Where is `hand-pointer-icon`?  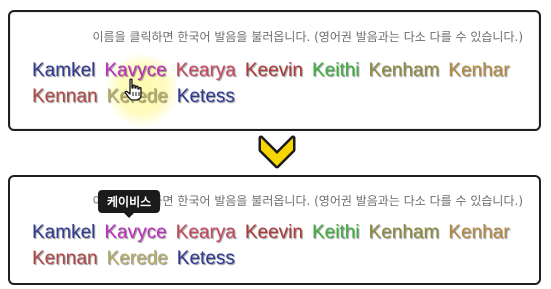
hand-pointer-icon is located at coordinates (133, 89).